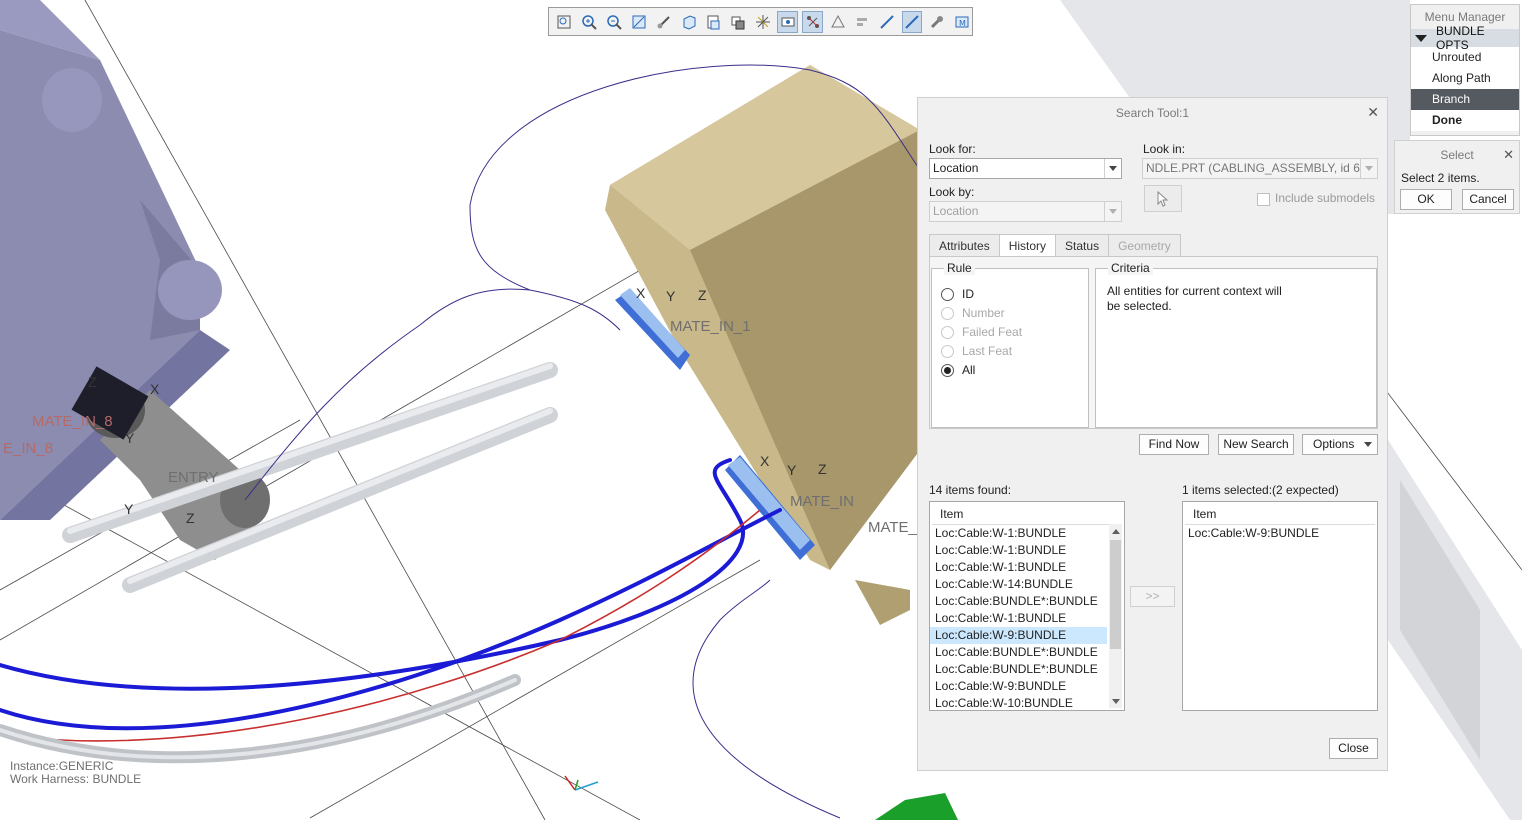 The image size is (1522, 820). I want to click on list-item: Loc:Cable:W-14:BUNDLE, so click(1018, 584).